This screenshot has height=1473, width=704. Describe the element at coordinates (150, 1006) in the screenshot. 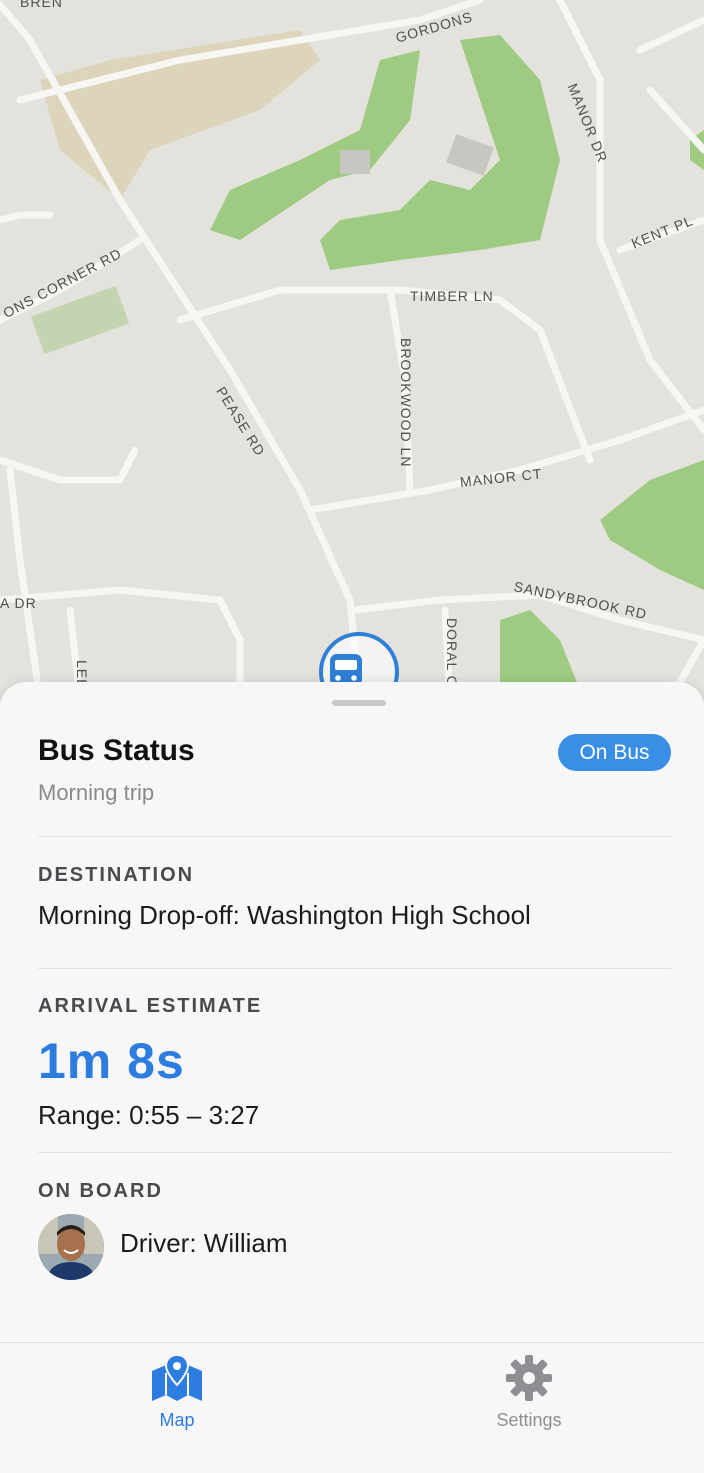

I see `arrival-estimate-label: ARRIVAL ESTIMATE` at that location.